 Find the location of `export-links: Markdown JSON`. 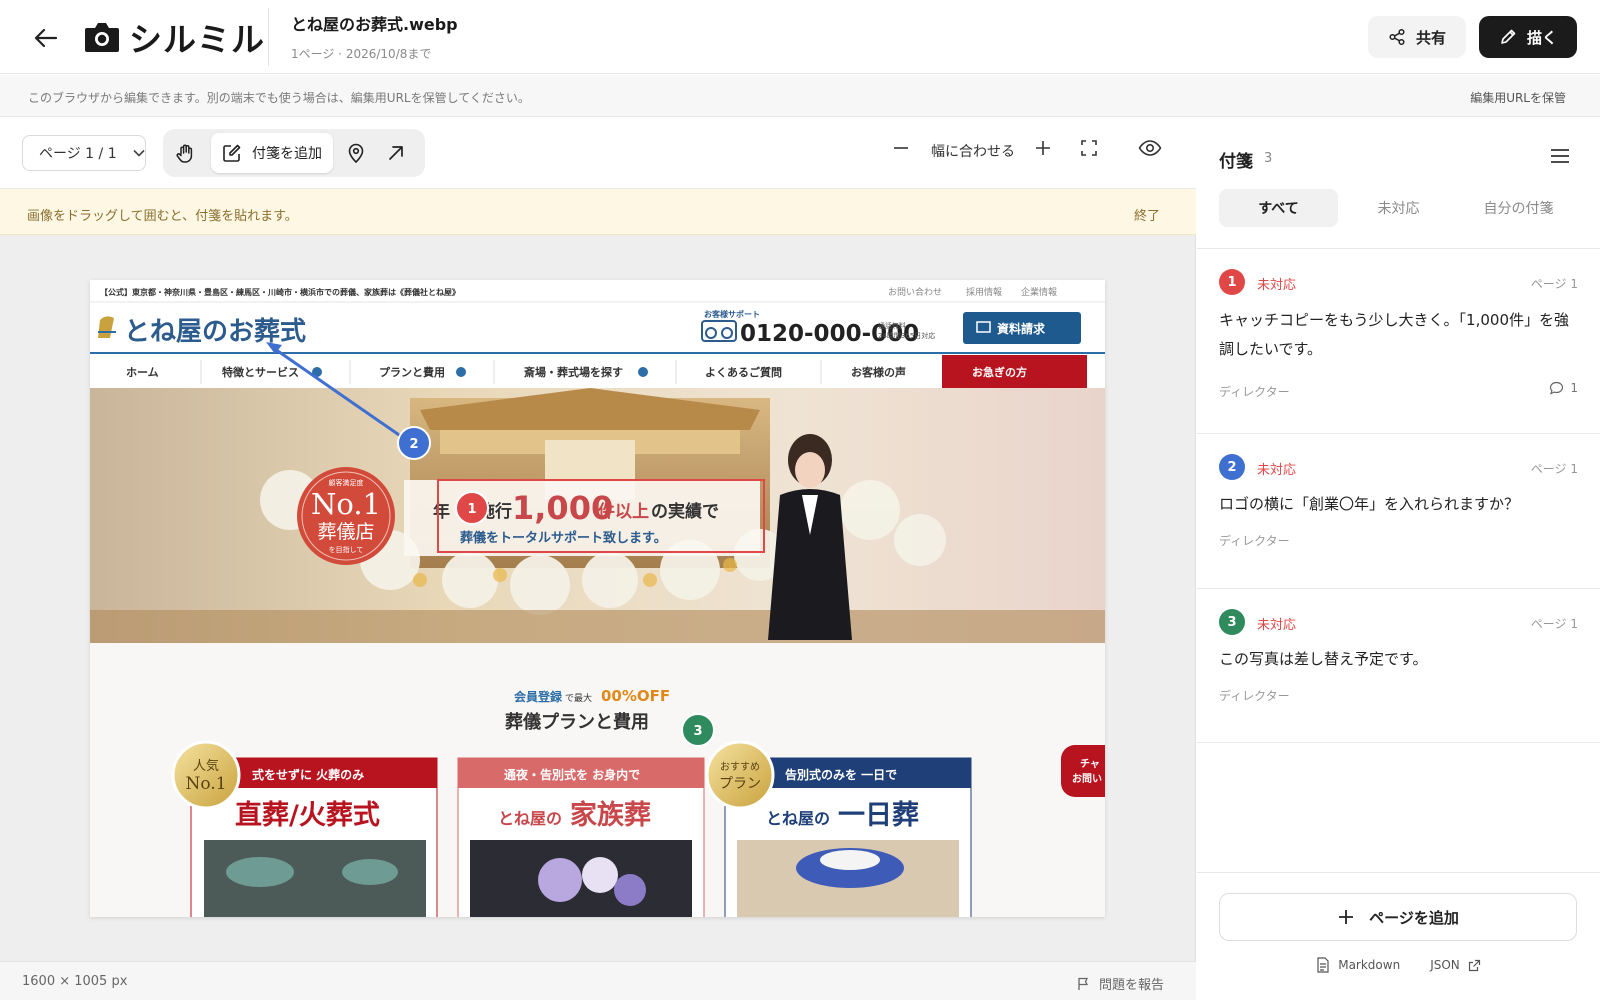

export-links: Markdown JSON is located at coordinates (1398, 965).